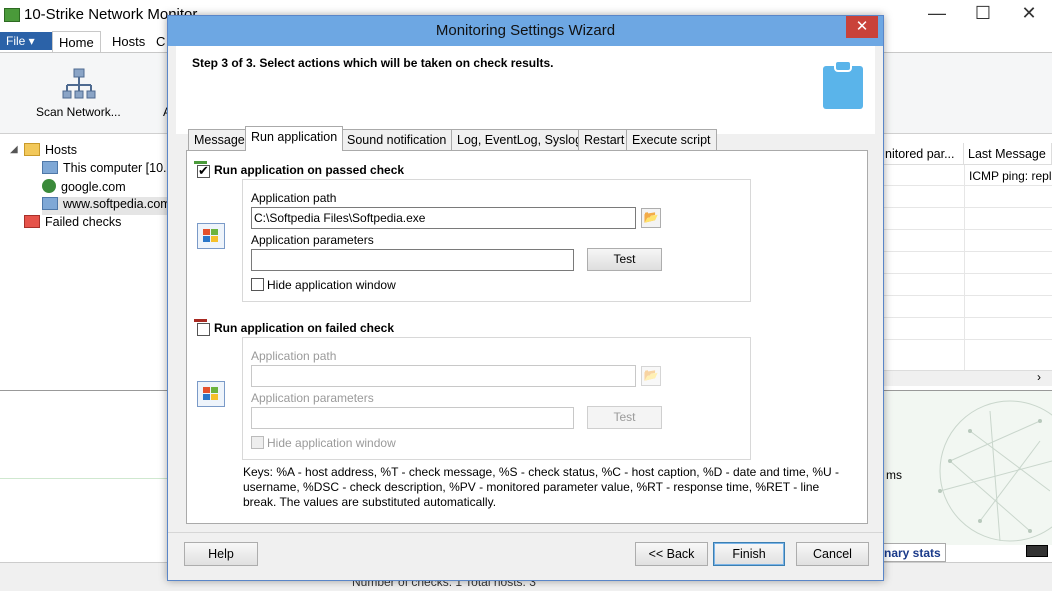 This screenshot has width=1052, height=591. I want to click on bottom-left-panel, so click(84, 476).